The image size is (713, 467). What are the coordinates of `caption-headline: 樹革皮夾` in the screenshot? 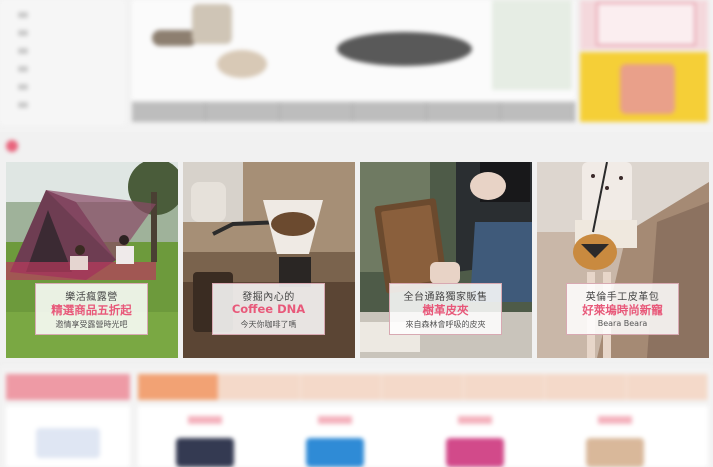 It's located at (445, 310).